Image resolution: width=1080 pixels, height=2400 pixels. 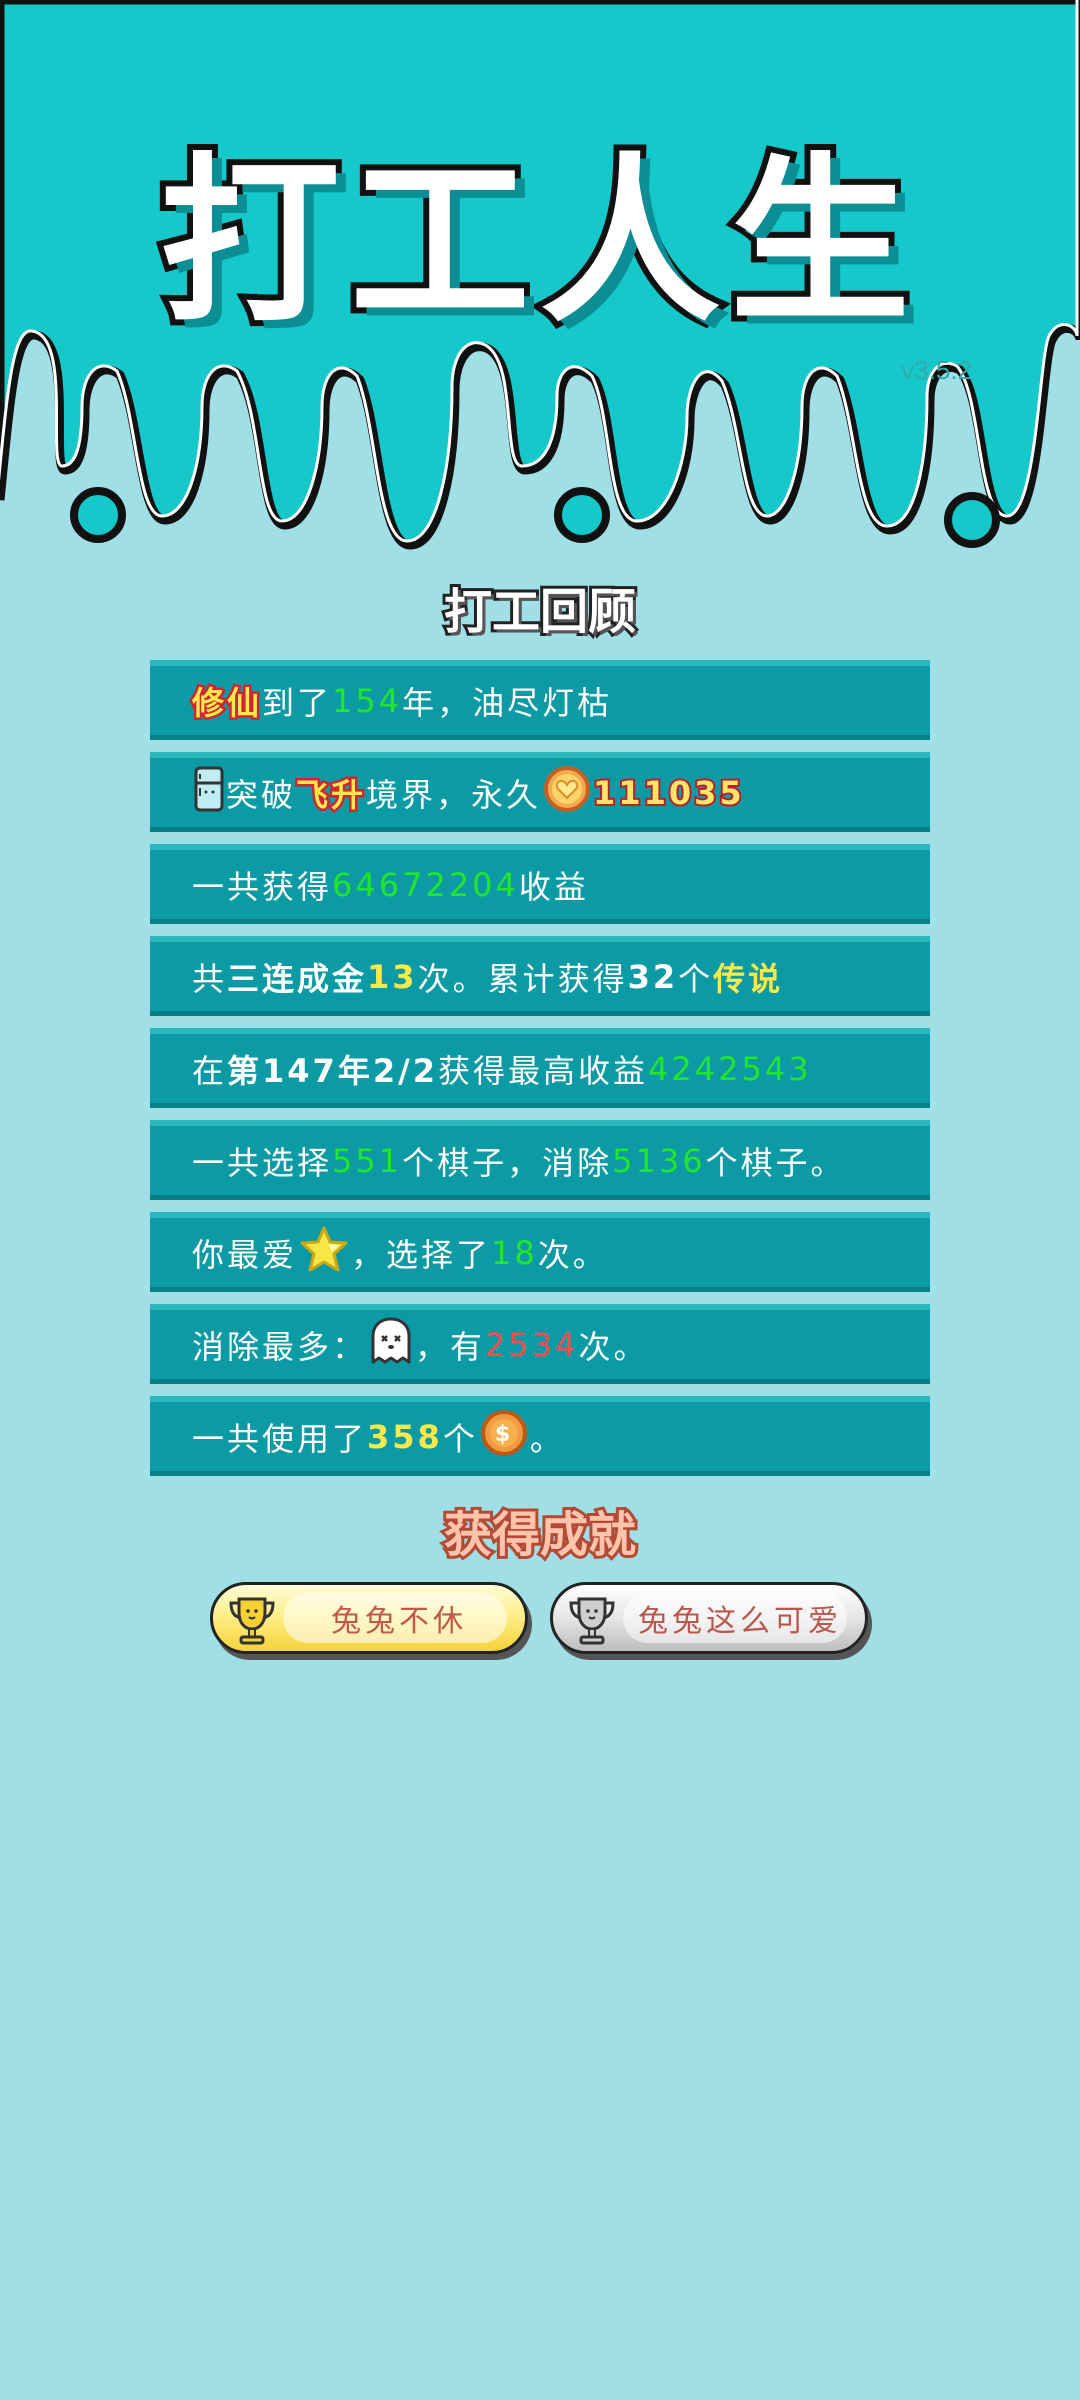 I want to click on row-value: 111035, so click(x=668, y=793).